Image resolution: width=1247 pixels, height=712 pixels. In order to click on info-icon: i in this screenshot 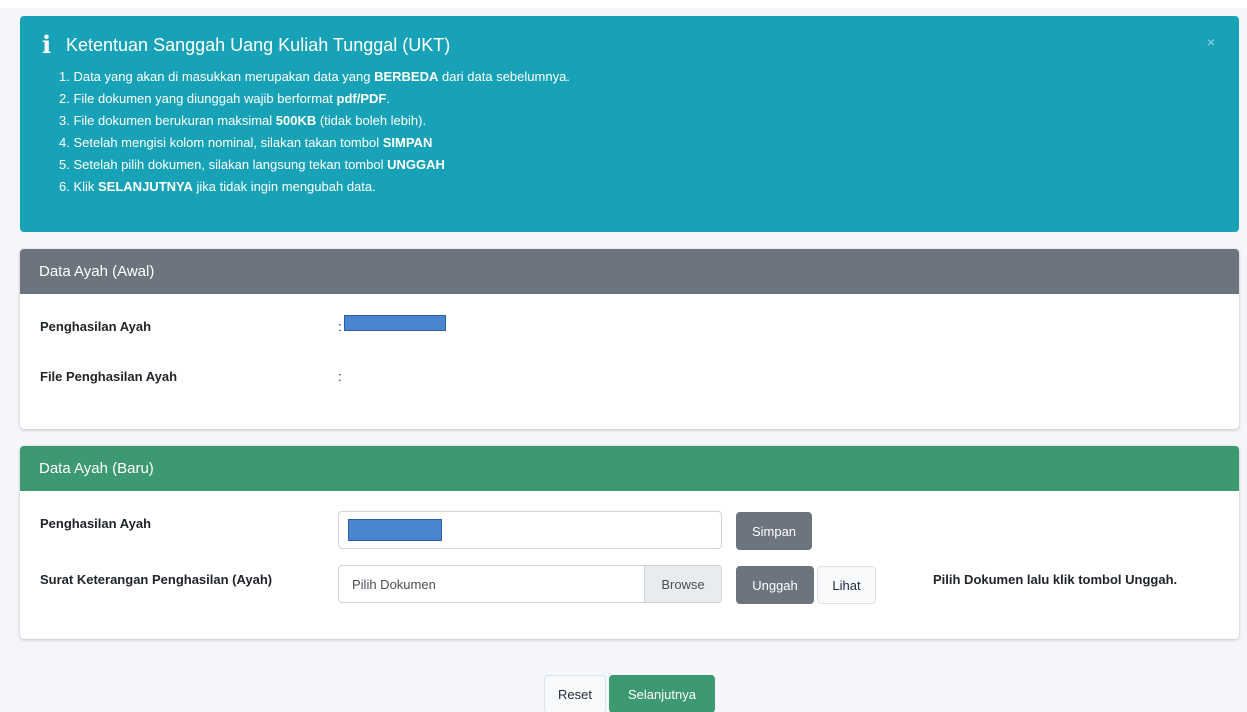, I will do `click(47, 44)`.